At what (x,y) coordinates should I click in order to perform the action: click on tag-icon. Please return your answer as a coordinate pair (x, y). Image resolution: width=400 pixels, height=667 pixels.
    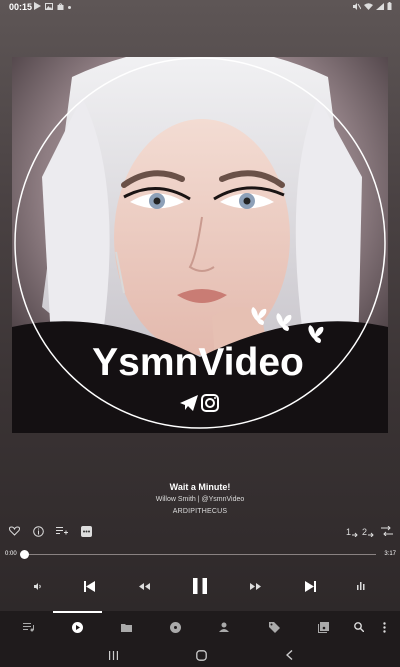
    Looking at the image, I should click on (274, 627).